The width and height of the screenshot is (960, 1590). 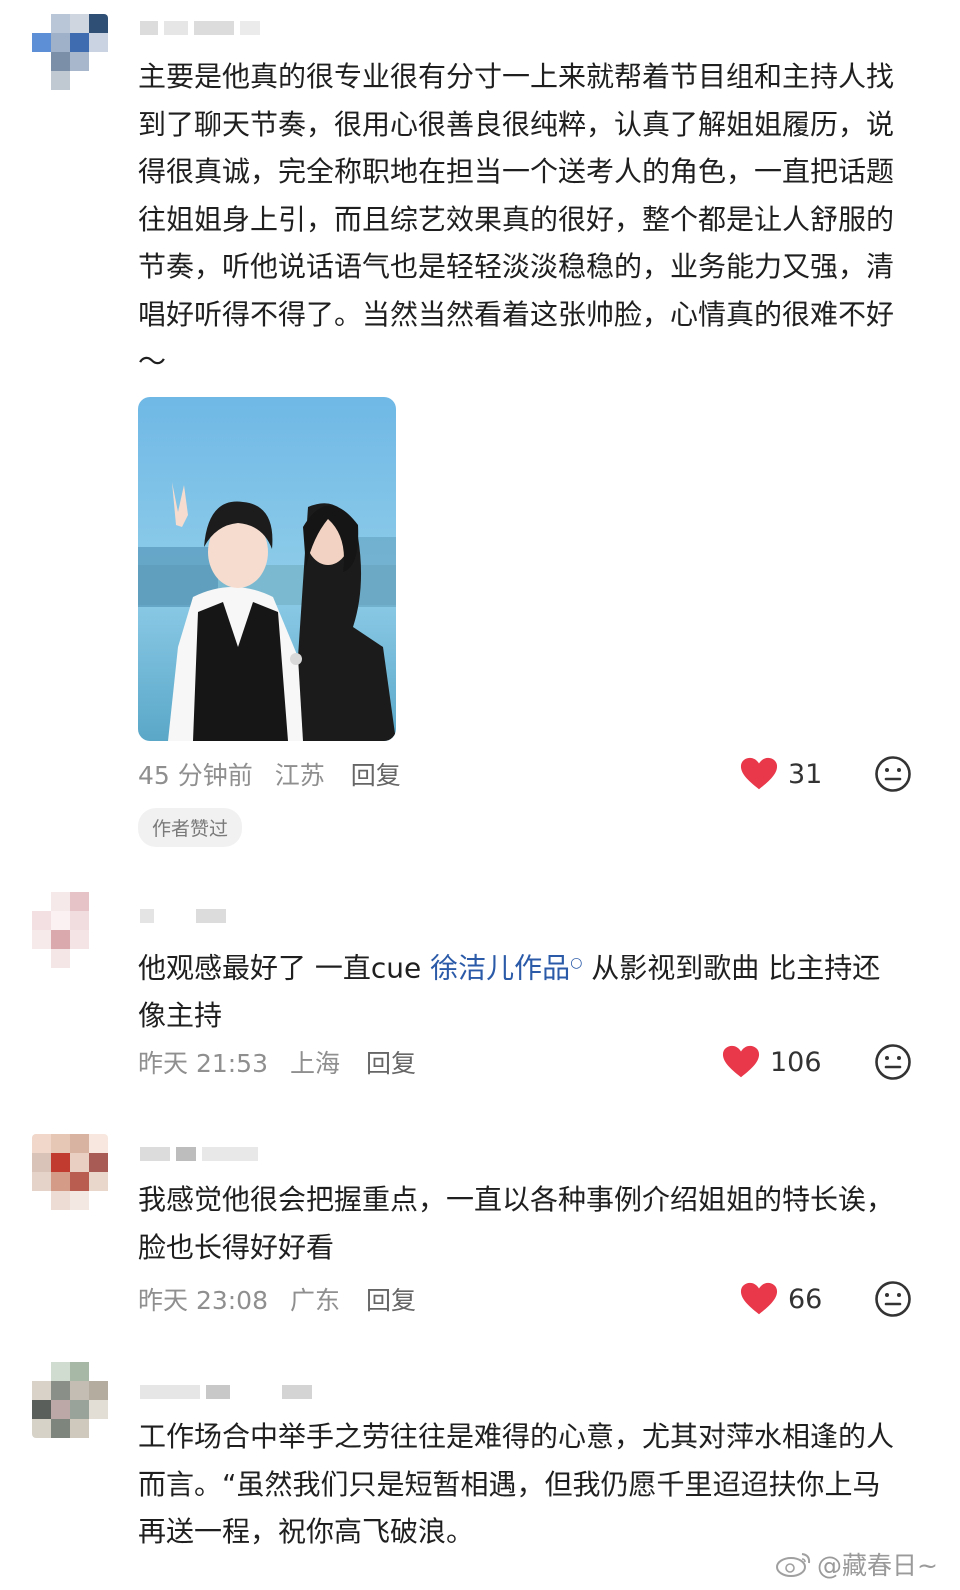 What do you see at coordinates (284, 968) in the screenshot?
I see `comment-text-part: 他观感最好了 一直cue` at bounding box center [284, 968].